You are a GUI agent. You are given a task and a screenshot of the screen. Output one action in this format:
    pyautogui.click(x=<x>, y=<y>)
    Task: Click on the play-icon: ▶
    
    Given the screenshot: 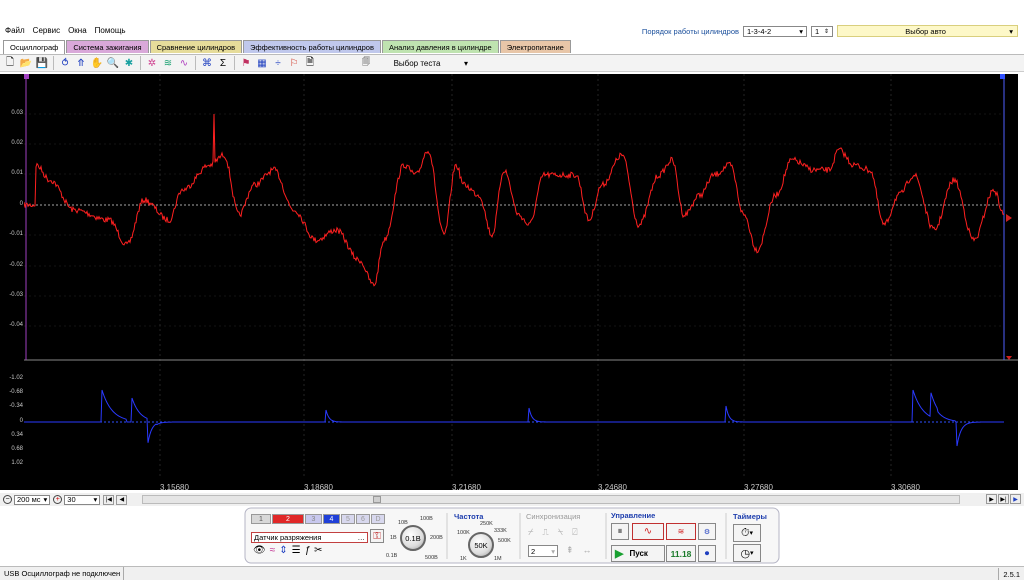 What is the action you would take?
    pyautogui.click(x=1015, y=499)
    